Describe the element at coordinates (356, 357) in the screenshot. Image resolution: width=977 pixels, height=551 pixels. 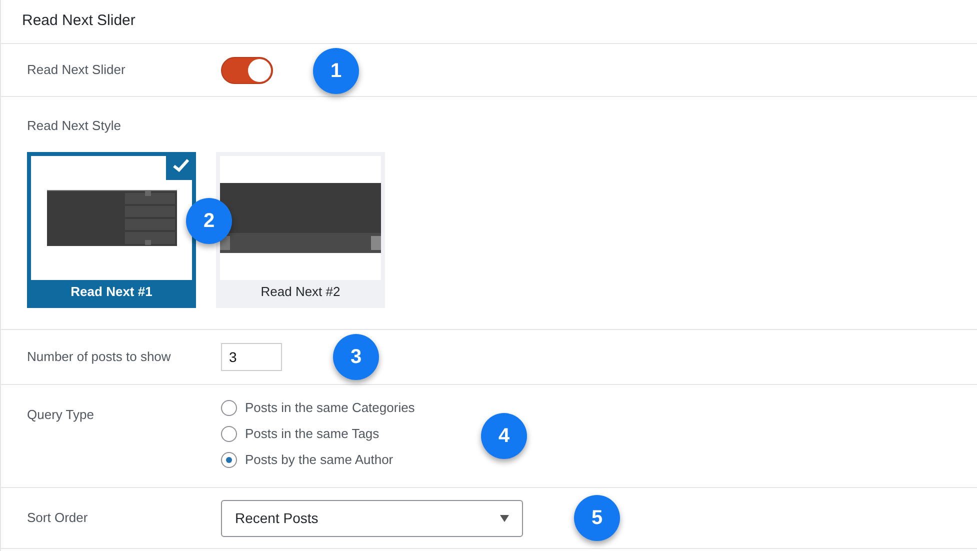
I see `step-badge: 3` at that location.